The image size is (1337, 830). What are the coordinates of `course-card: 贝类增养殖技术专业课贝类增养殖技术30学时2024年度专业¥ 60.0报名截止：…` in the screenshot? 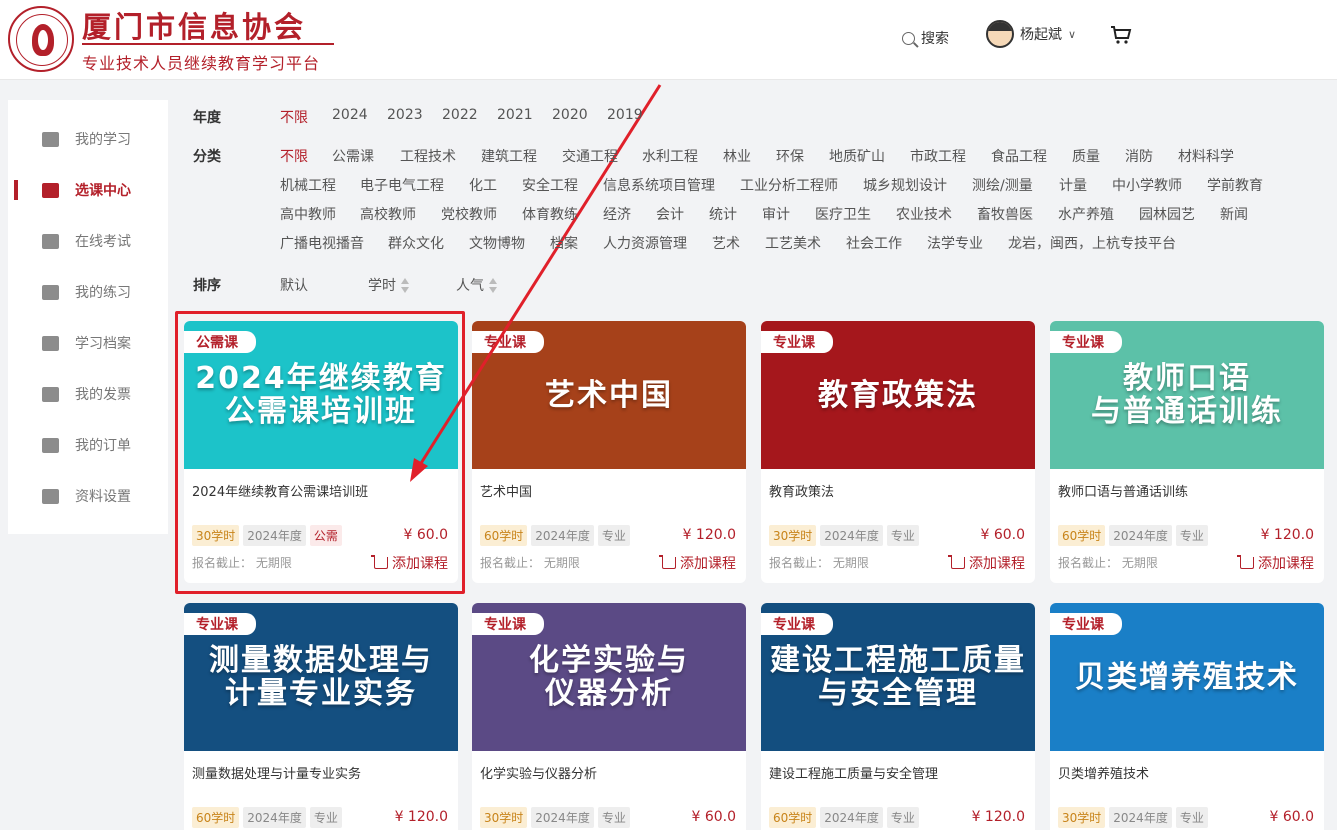 It's located at (1187, 716).